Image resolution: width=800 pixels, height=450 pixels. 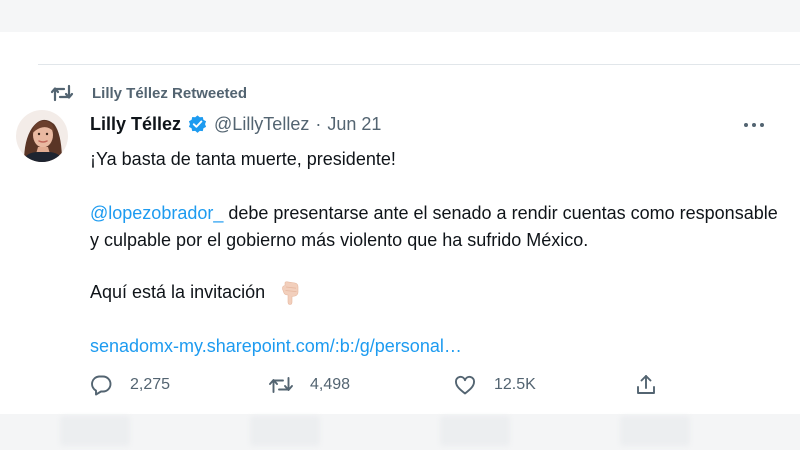 I want to click on share-button, so click(x=646, y=385).